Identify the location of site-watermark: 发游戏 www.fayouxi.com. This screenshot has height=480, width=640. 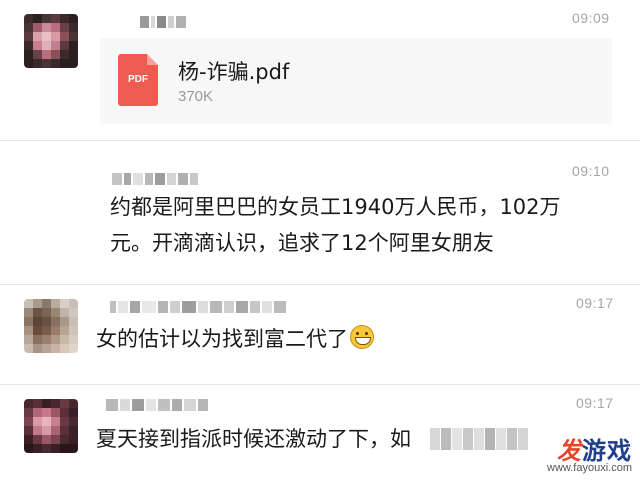
(589, 452).